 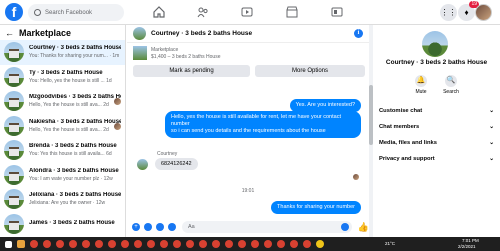 I want to click on conversation-preview: Hello, Yes the house is still ava... 2d, so click(x=69, y=129).